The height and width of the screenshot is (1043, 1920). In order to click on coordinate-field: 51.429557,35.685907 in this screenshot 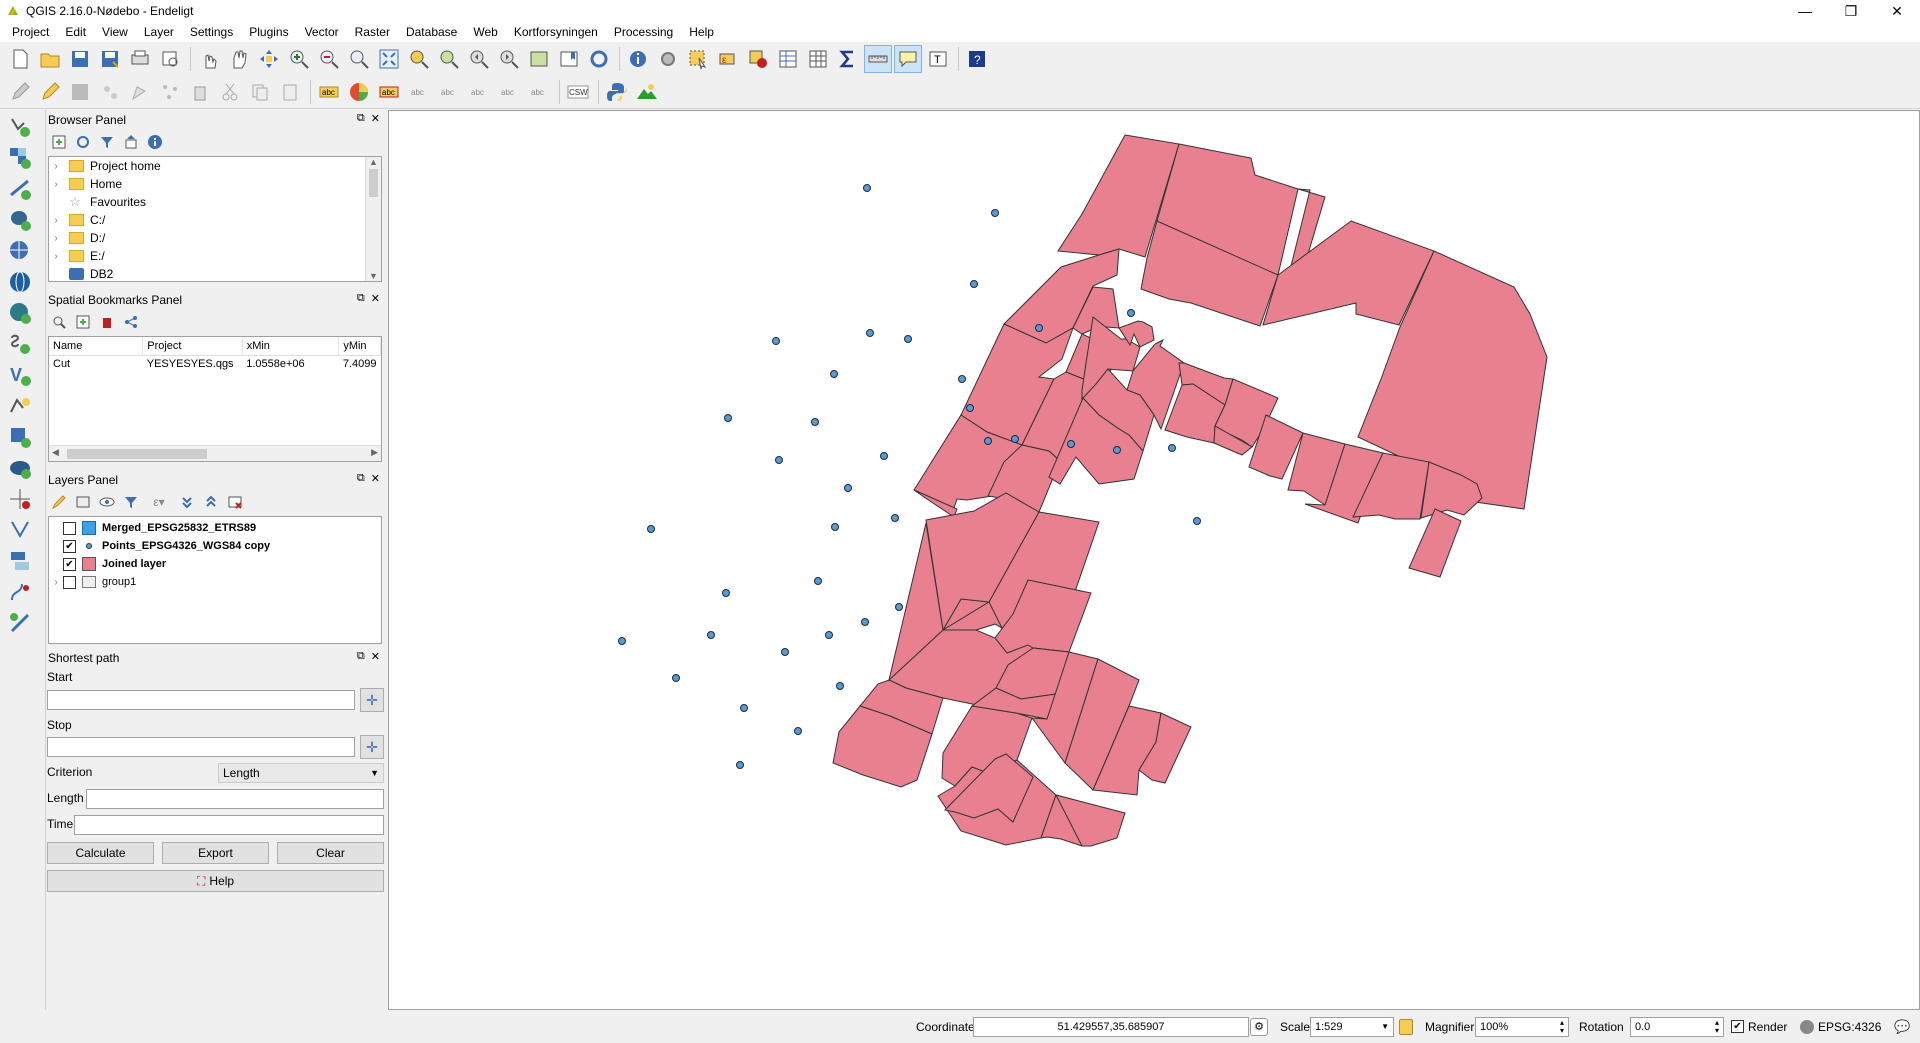, I will do `click(1111, 1026)`.